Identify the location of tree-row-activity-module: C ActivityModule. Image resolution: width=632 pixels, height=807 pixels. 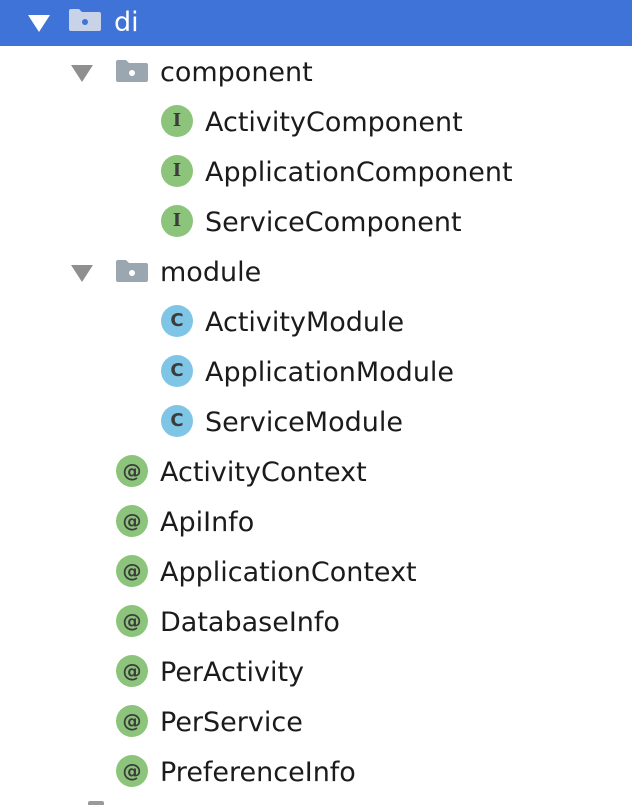
(316, 321).